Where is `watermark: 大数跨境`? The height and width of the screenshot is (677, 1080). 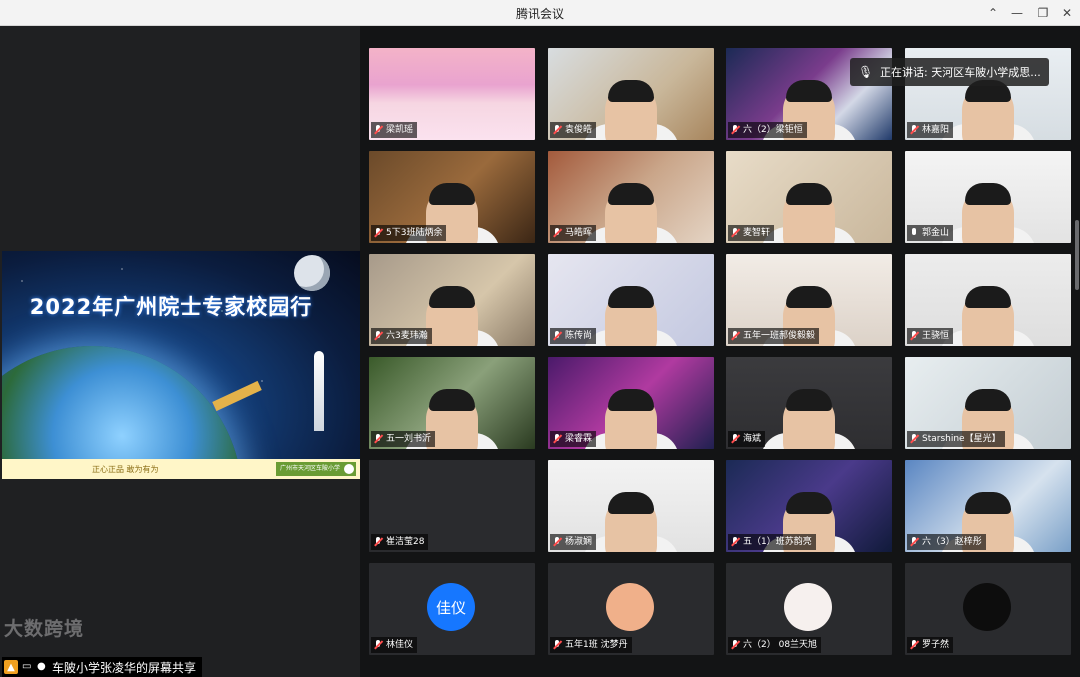
watermark: 大数跨境 is located at coordinates (44, 629).